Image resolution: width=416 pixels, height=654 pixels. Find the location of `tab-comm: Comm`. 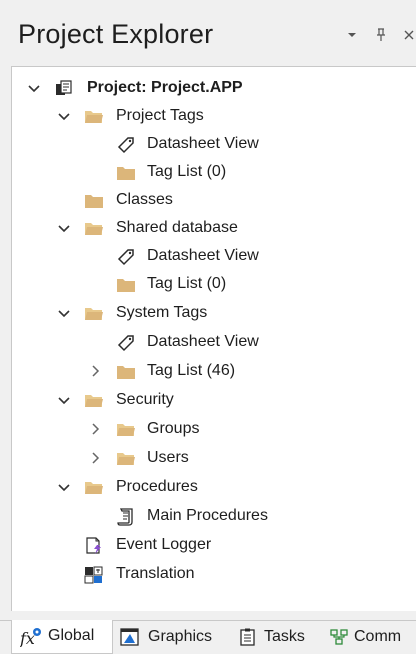

tab-comm: Comm is located at coordinates (372, 637).